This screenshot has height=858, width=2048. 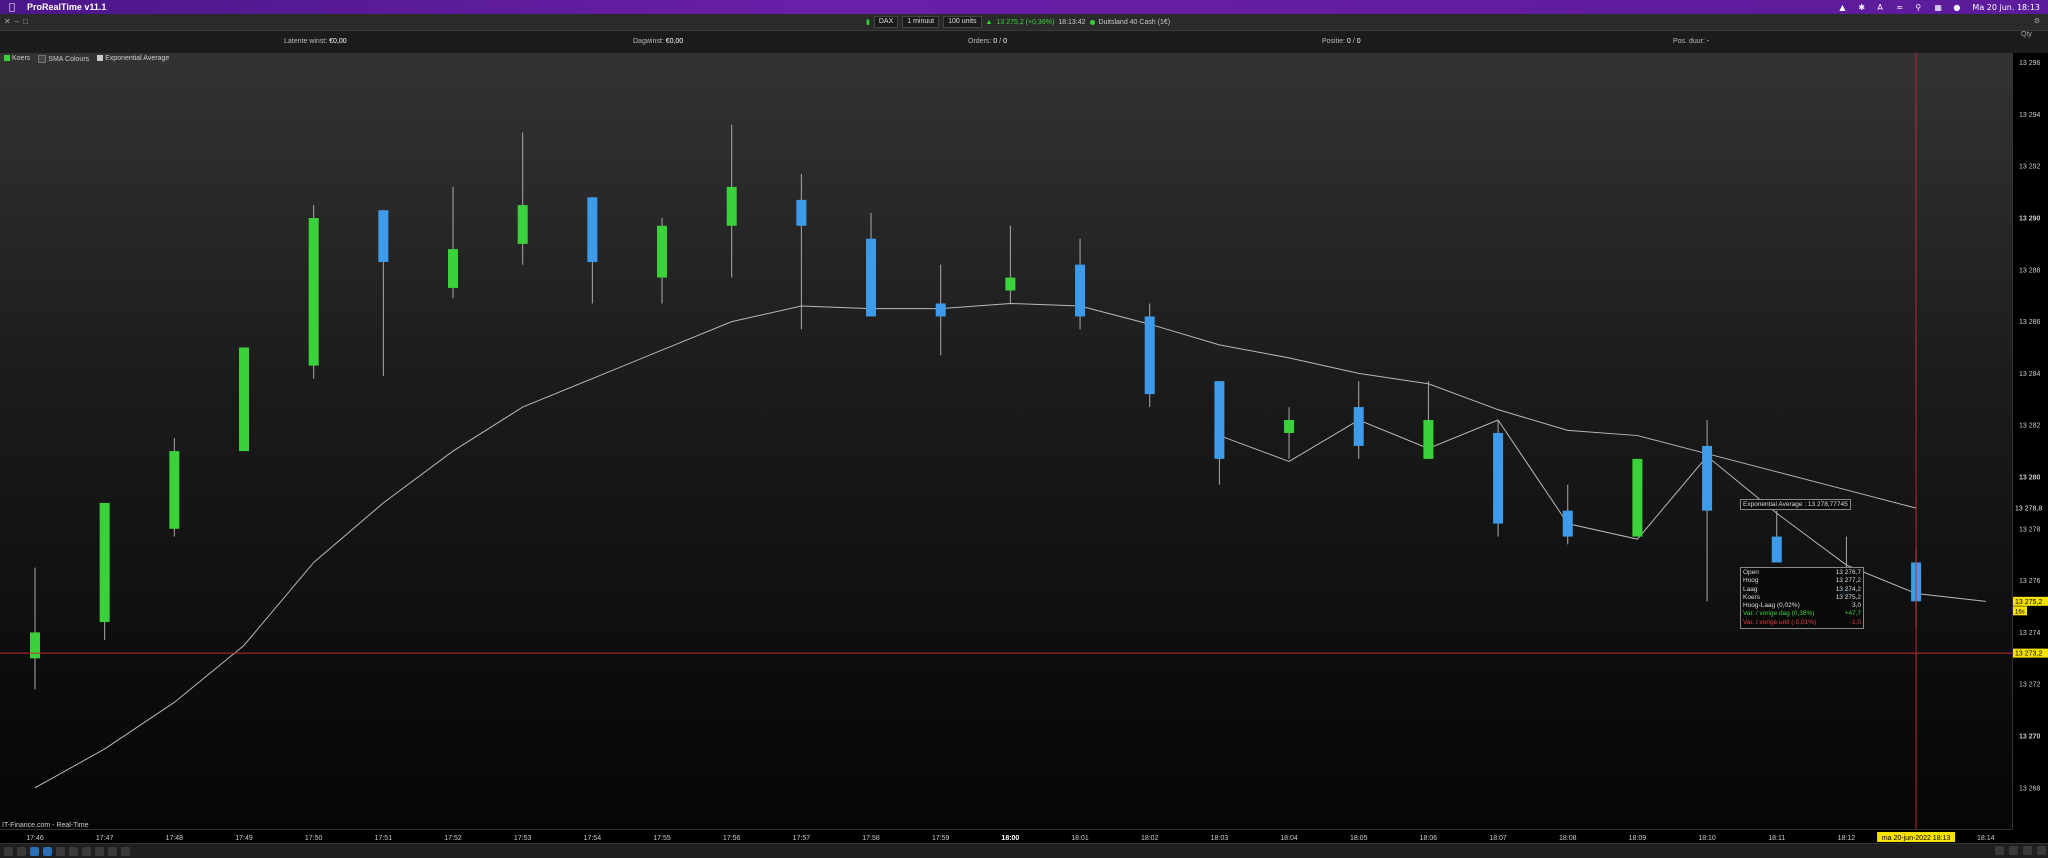 What do you see at coordinates (2020, 612) in the screenshot?
I see `price-countdown: 16s` at bounding box center [2020, 612].